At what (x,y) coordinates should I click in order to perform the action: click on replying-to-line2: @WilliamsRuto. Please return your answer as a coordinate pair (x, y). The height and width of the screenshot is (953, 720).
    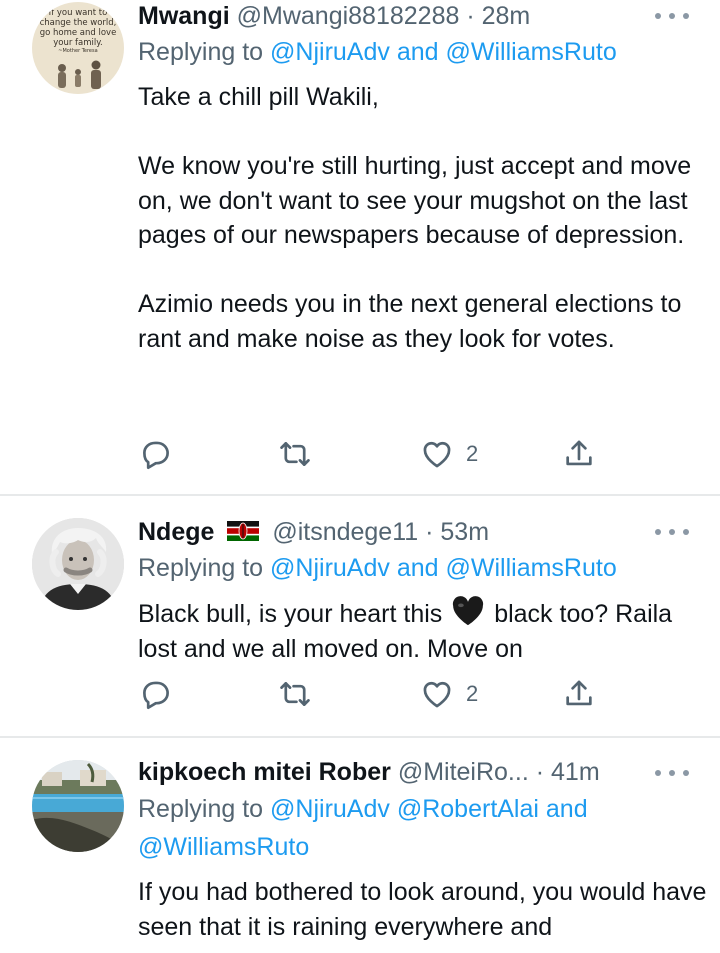
    Looking at the image, I should click on (223, 847).